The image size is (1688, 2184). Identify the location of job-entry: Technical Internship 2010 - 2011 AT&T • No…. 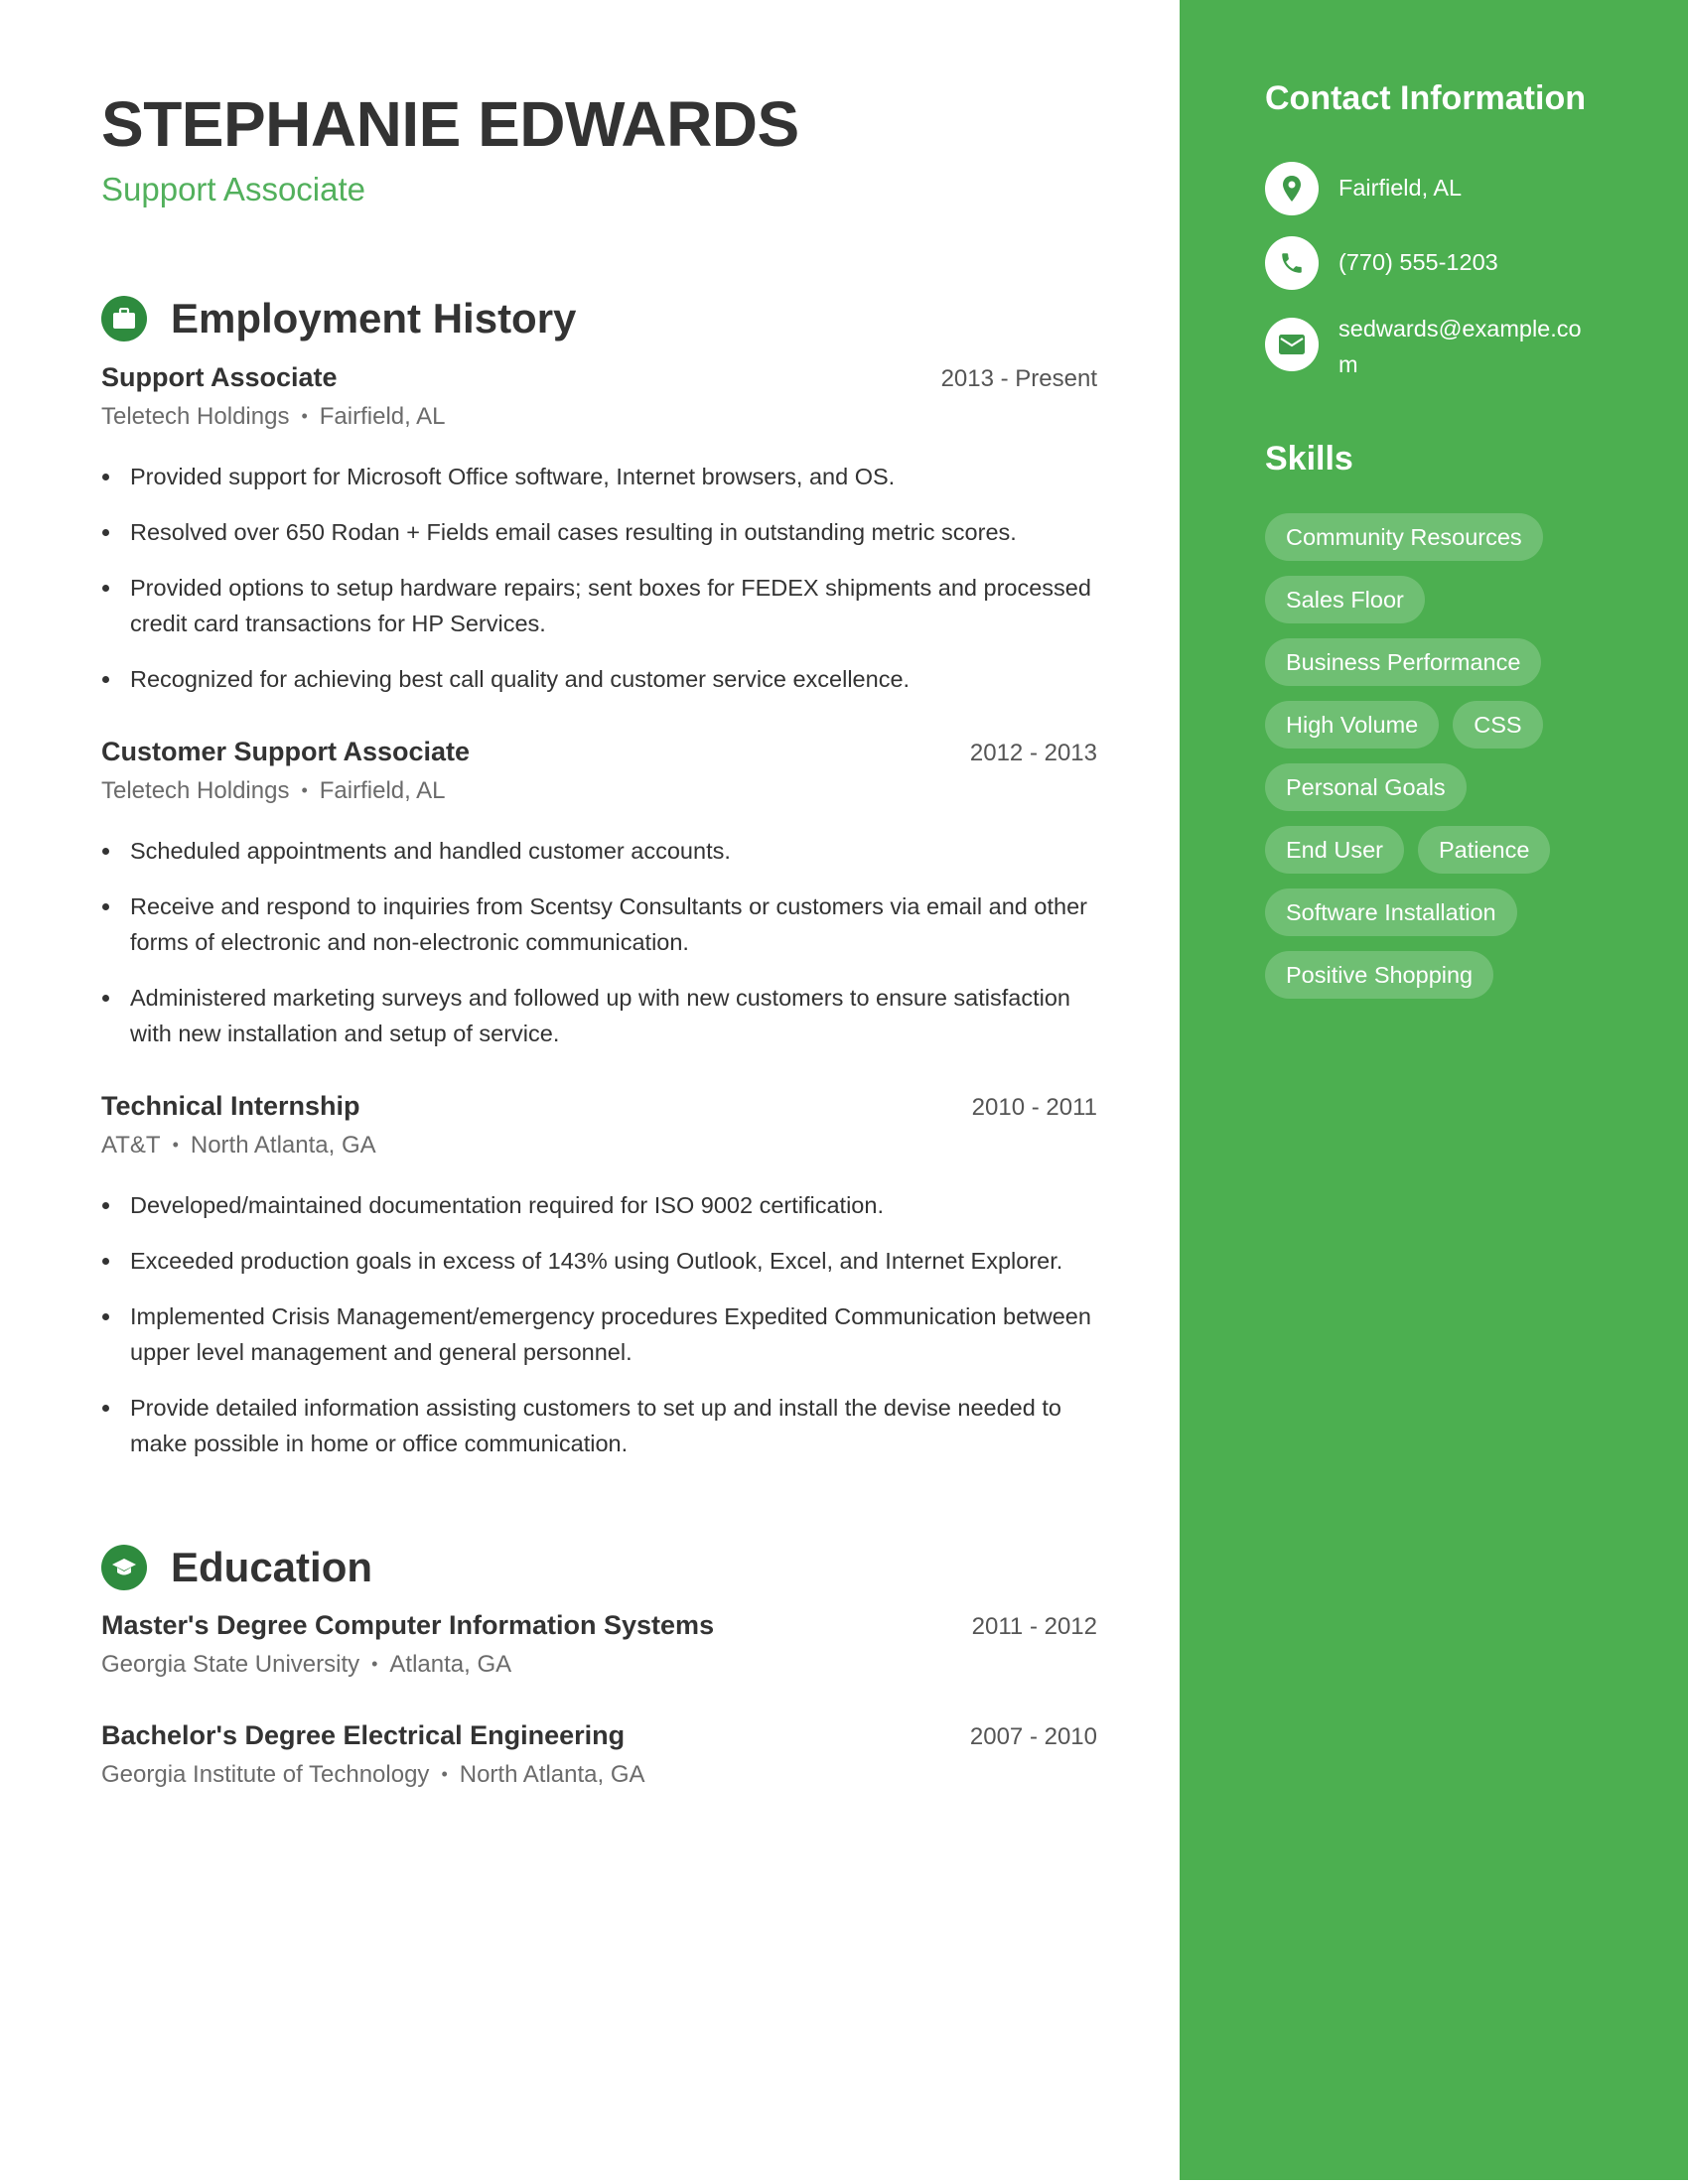
(599, 1286).